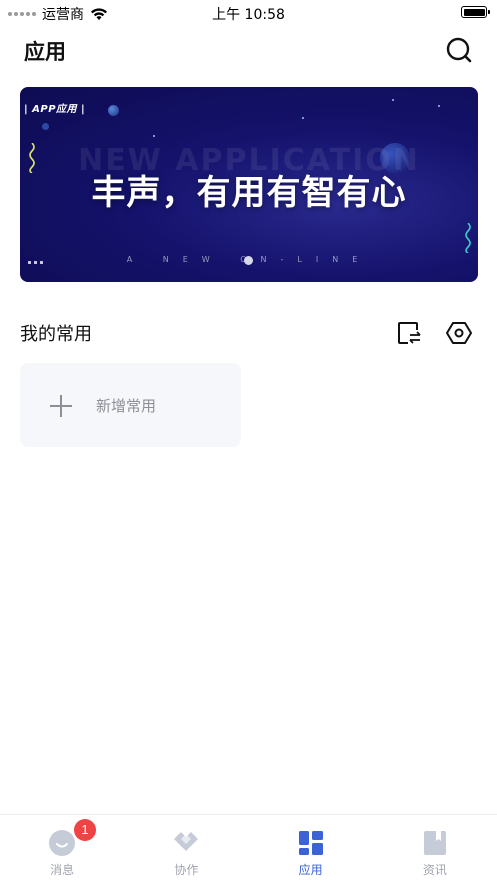  I want to click on status-time: 上午 10:58, so click(248, 15).